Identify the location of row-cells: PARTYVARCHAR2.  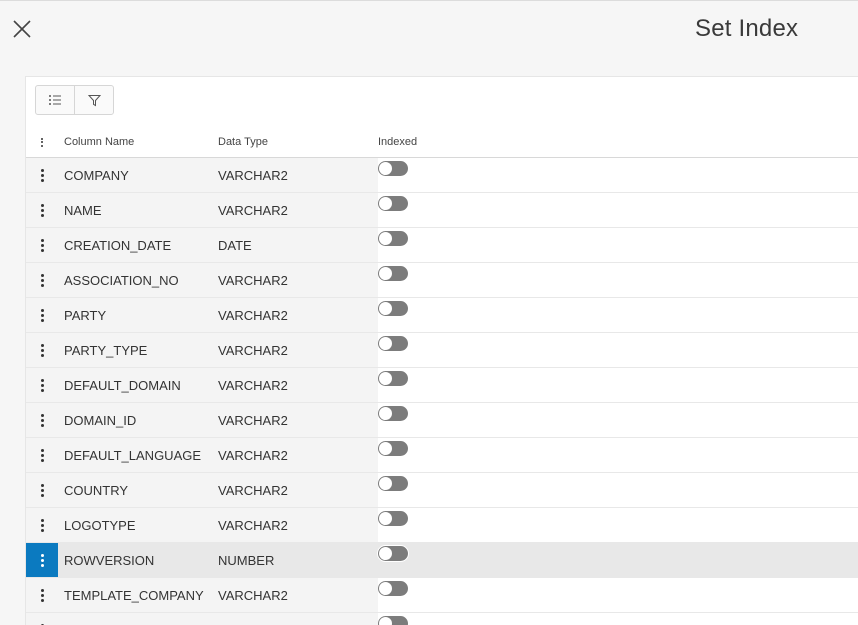
(218, 315).